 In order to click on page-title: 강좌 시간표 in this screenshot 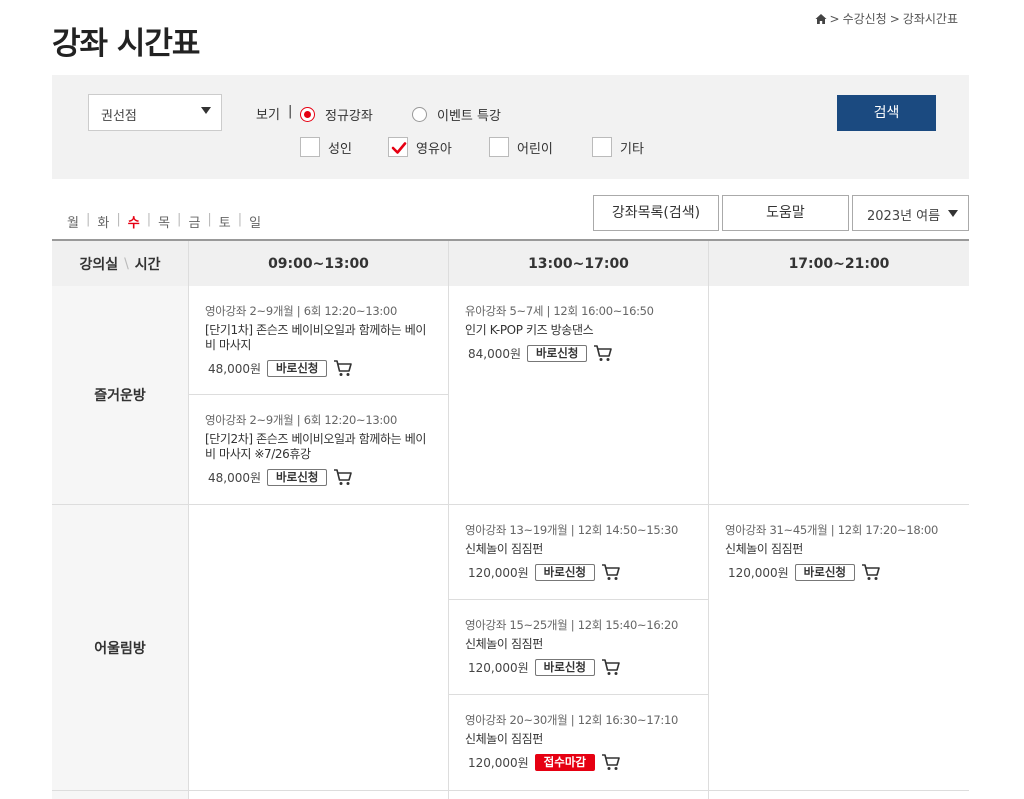, I will do `click(126, 44)`.